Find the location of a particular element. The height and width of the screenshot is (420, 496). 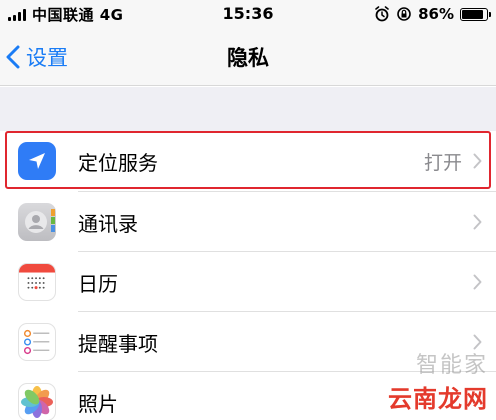

status-bar: 中国联通 4G 15:36 86% is located at coordinates (248, 14).